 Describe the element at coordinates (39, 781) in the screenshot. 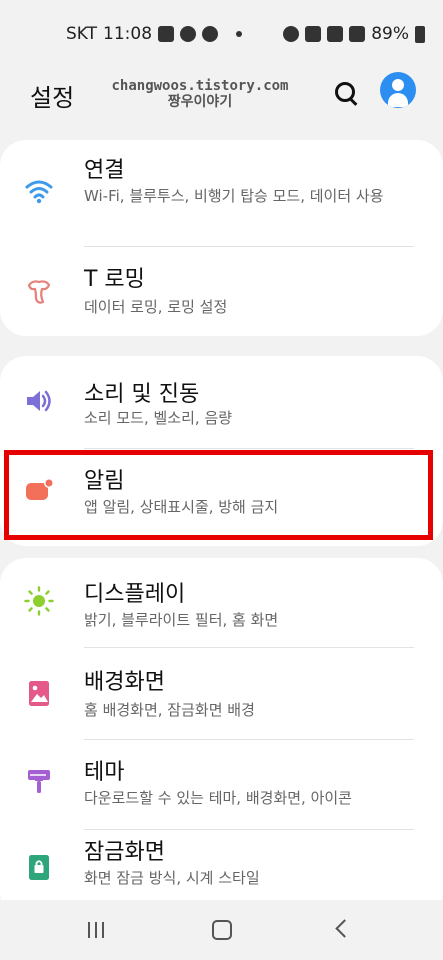

I see `theme-brush-icon` at that location.